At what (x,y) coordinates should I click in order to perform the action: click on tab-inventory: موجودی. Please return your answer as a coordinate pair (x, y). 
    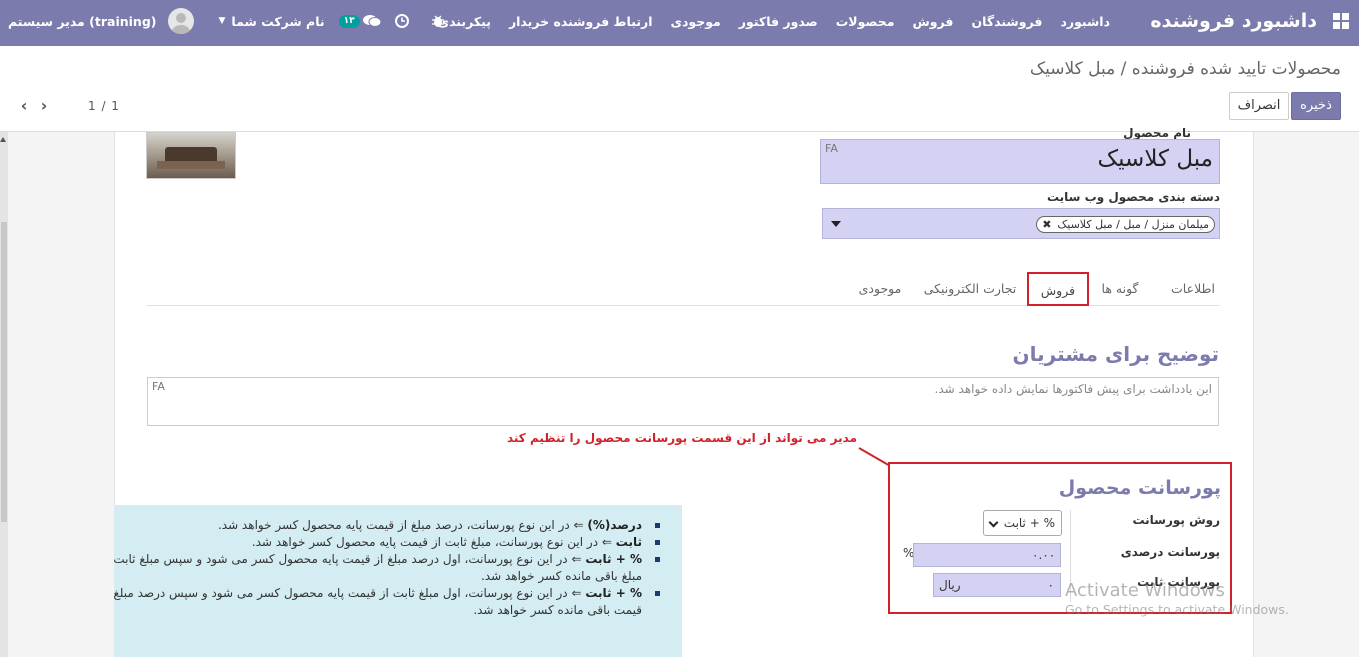
    Looking at the image, I should click on (880, 289).